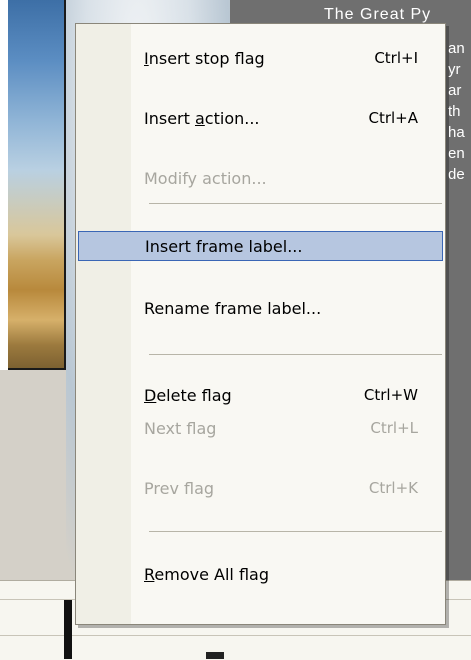  I want to click on menu-item-insert-stop-flag: Insert stop flag Ctrl+I, so click(260, 59).